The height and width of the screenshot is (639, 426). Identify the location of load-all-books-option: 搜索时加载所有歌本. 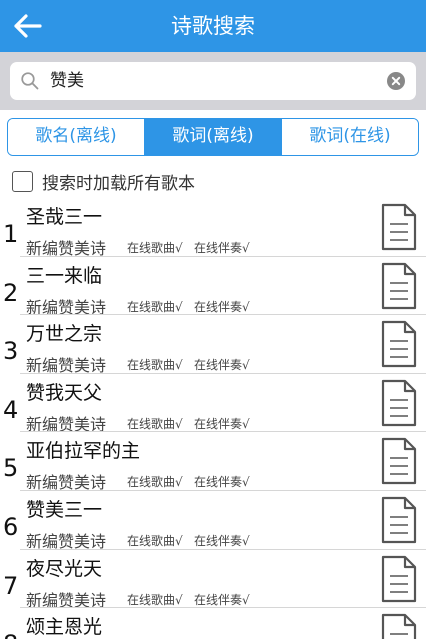
(103, 181).